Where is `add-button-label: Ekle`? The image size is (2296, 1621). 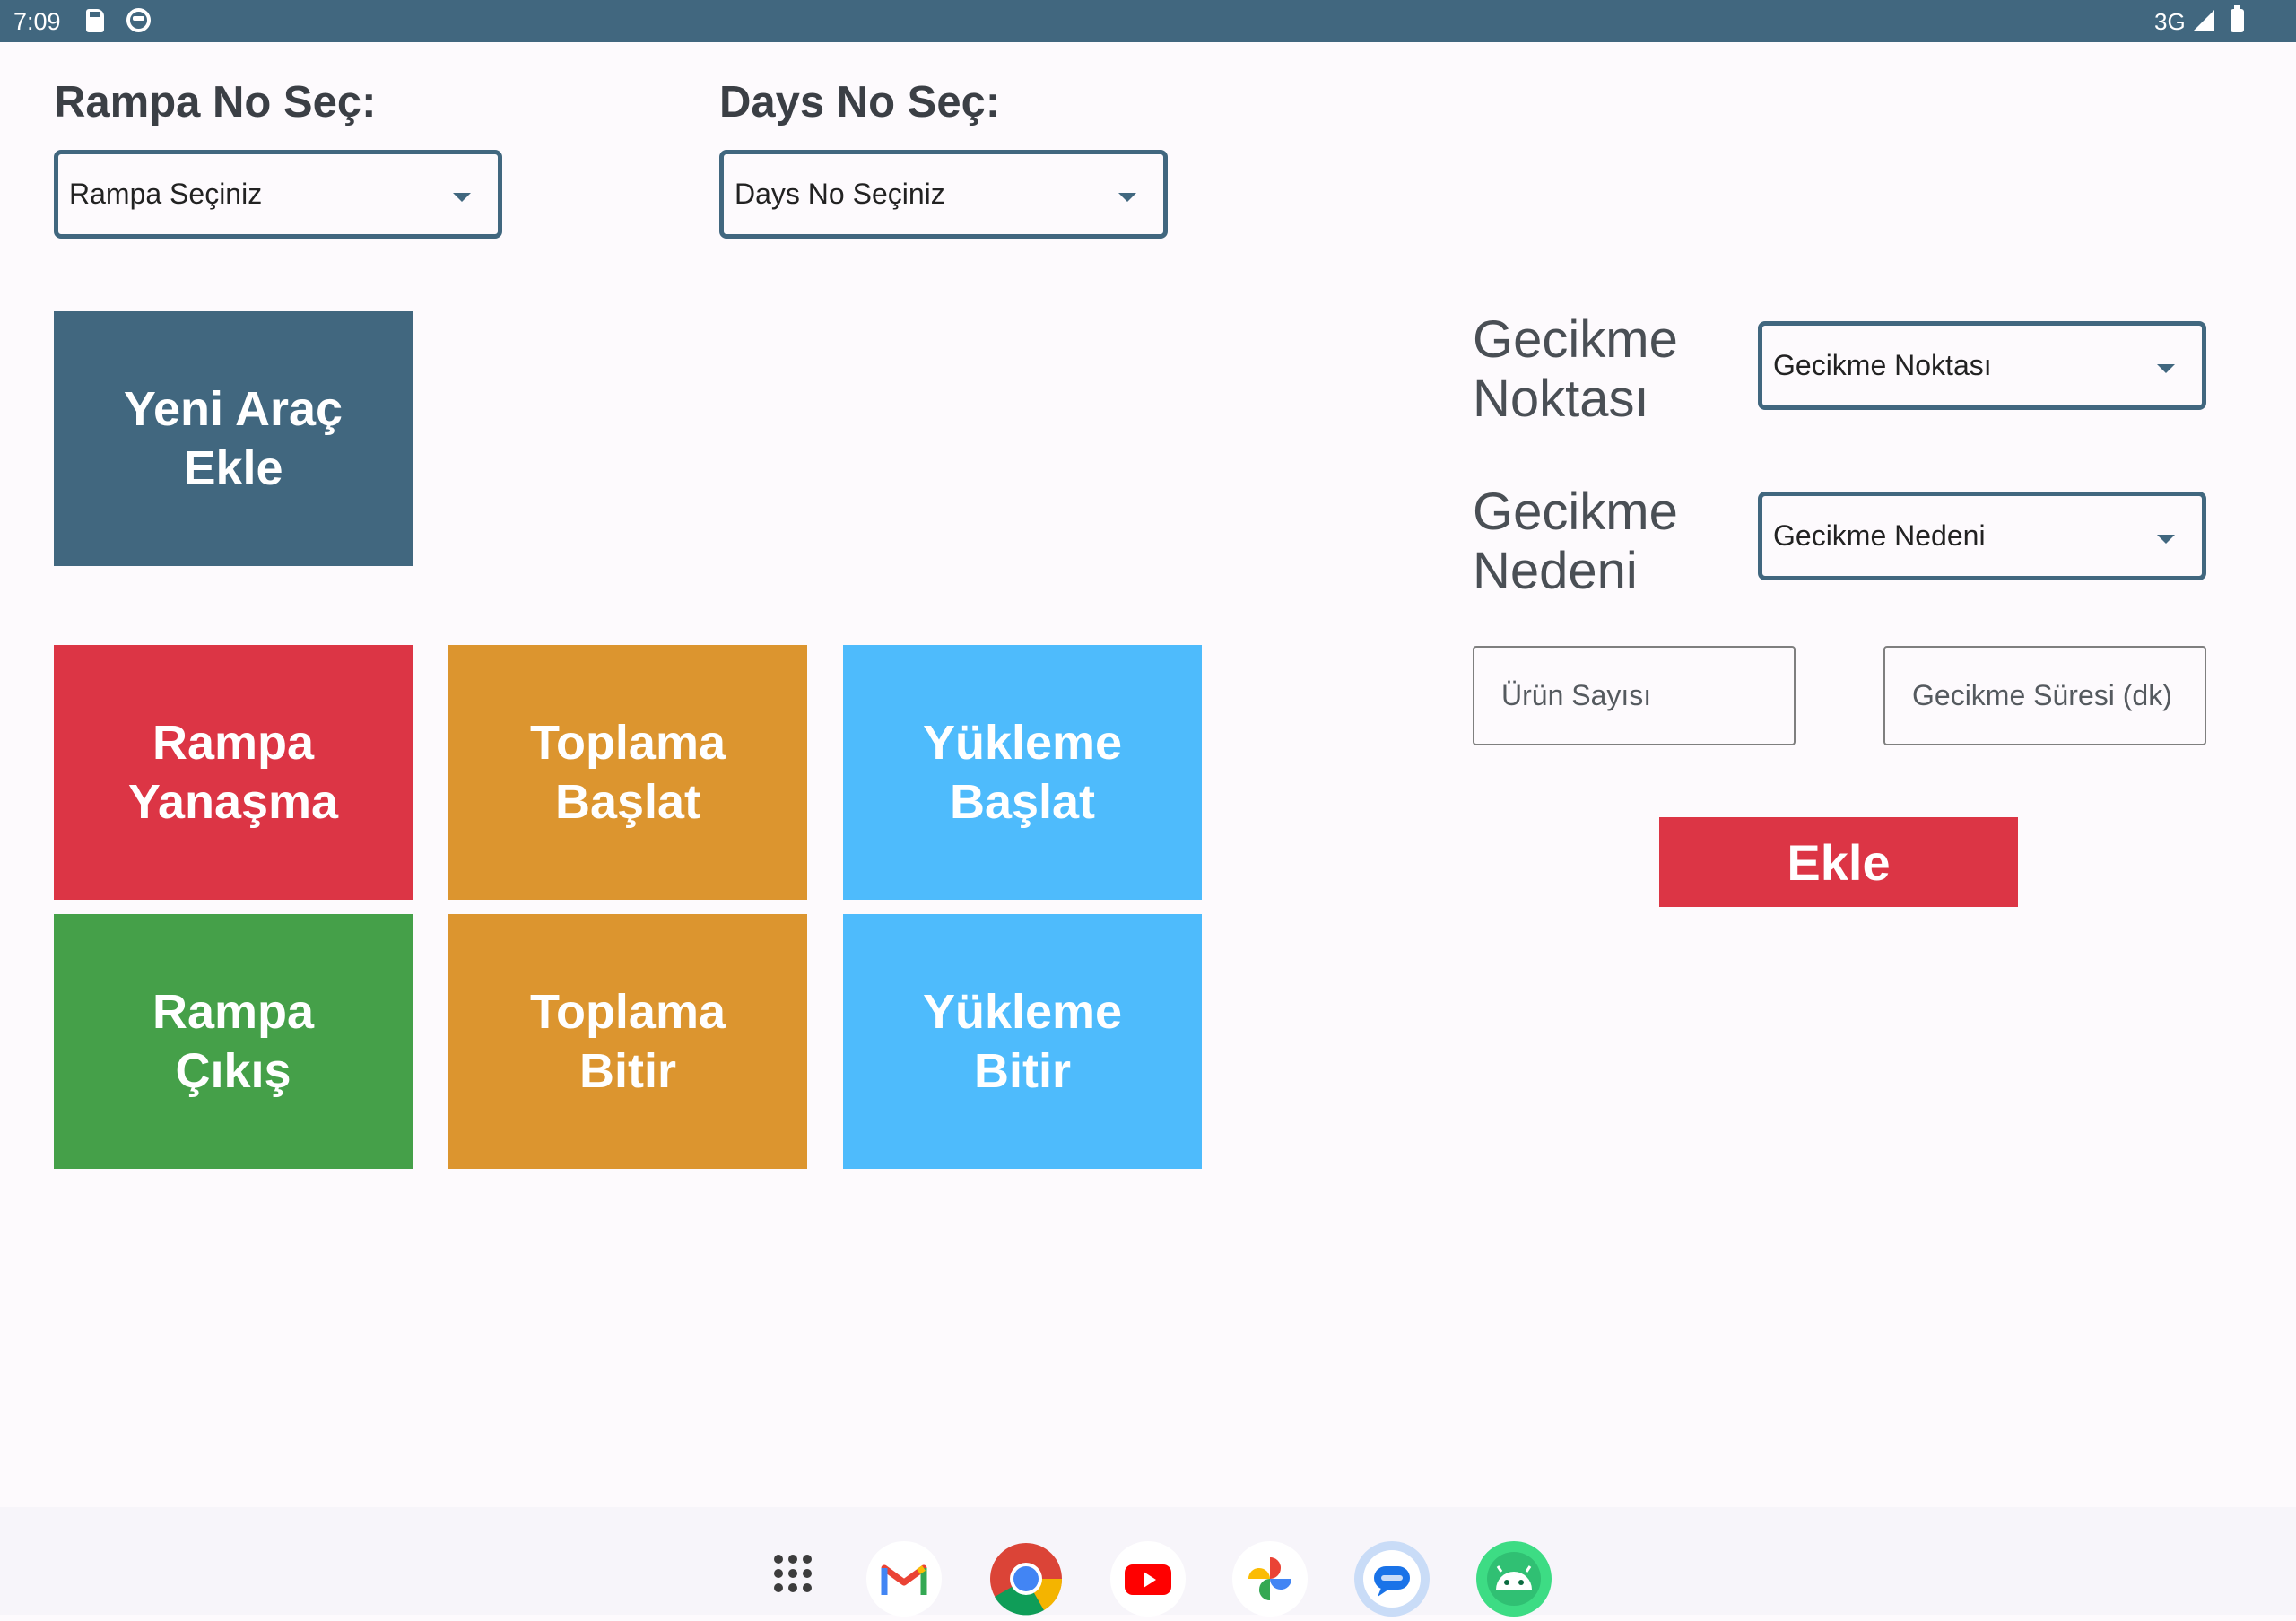
add-button-label: Ekle is located at coordinates (1839, 862).